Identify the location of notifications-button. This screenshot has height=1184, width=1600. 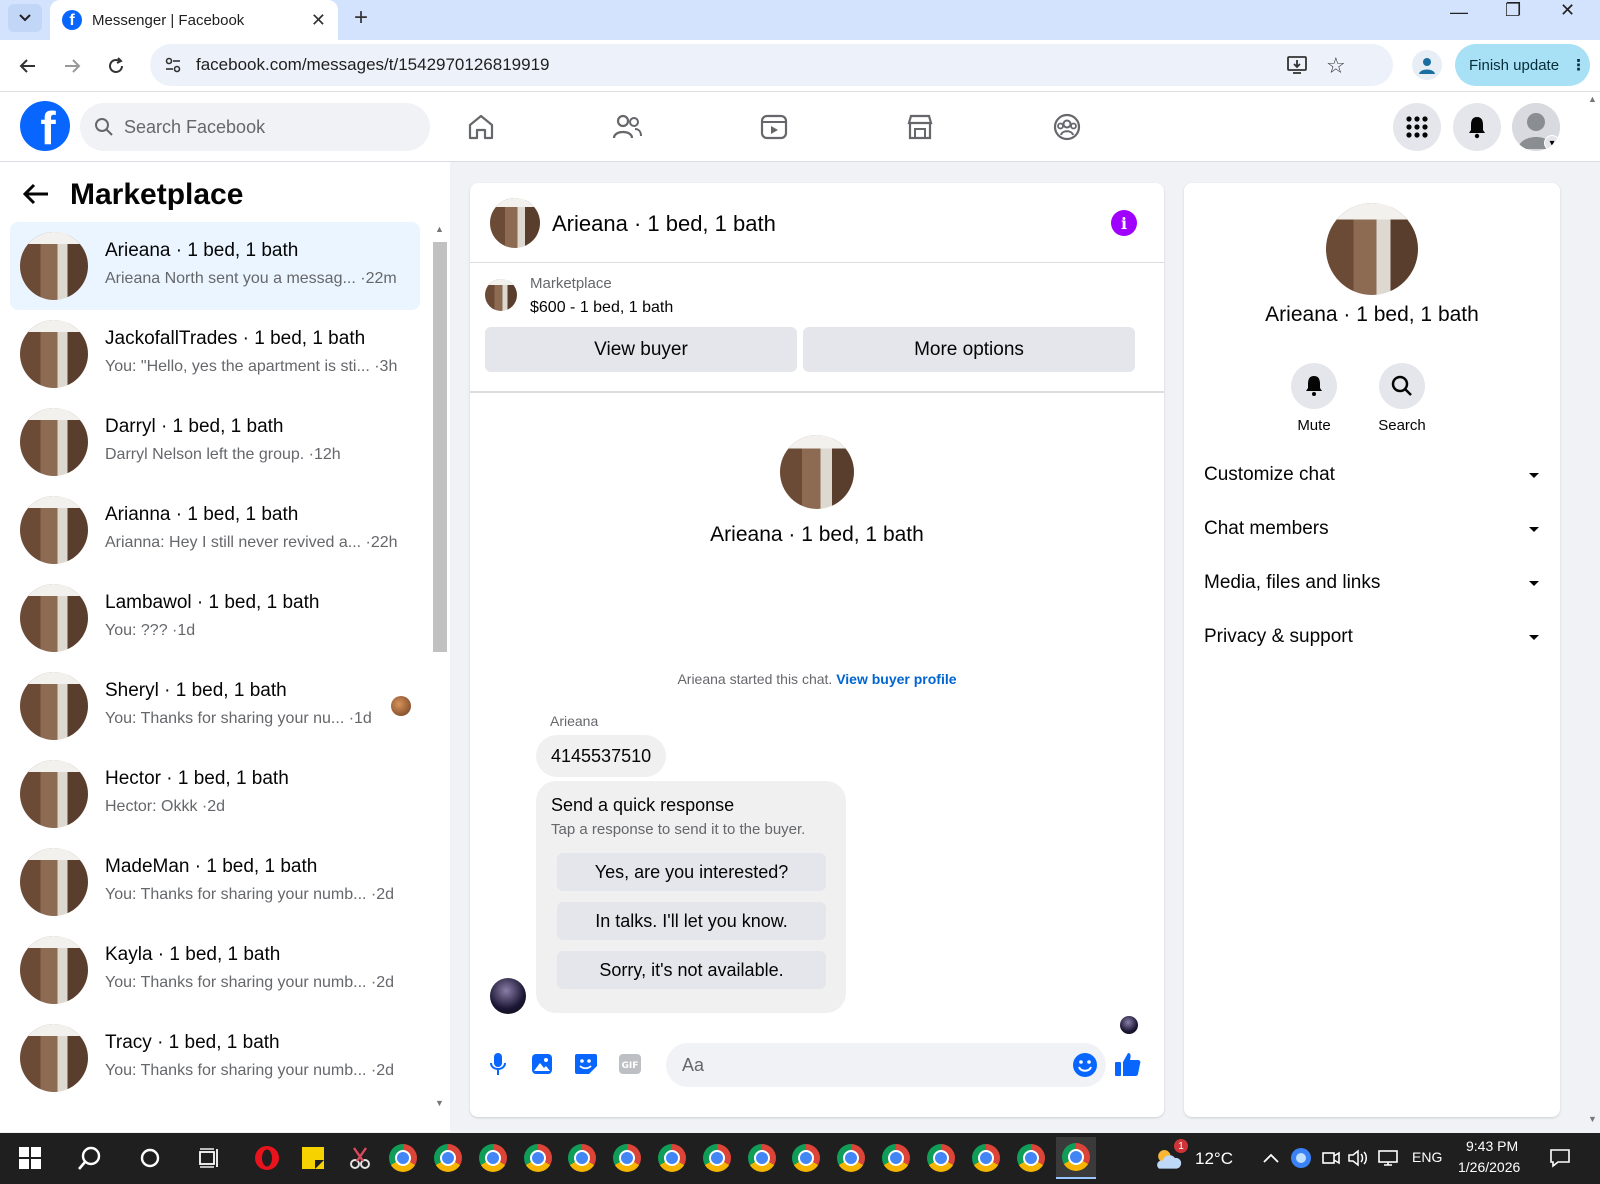
(1477, 127).